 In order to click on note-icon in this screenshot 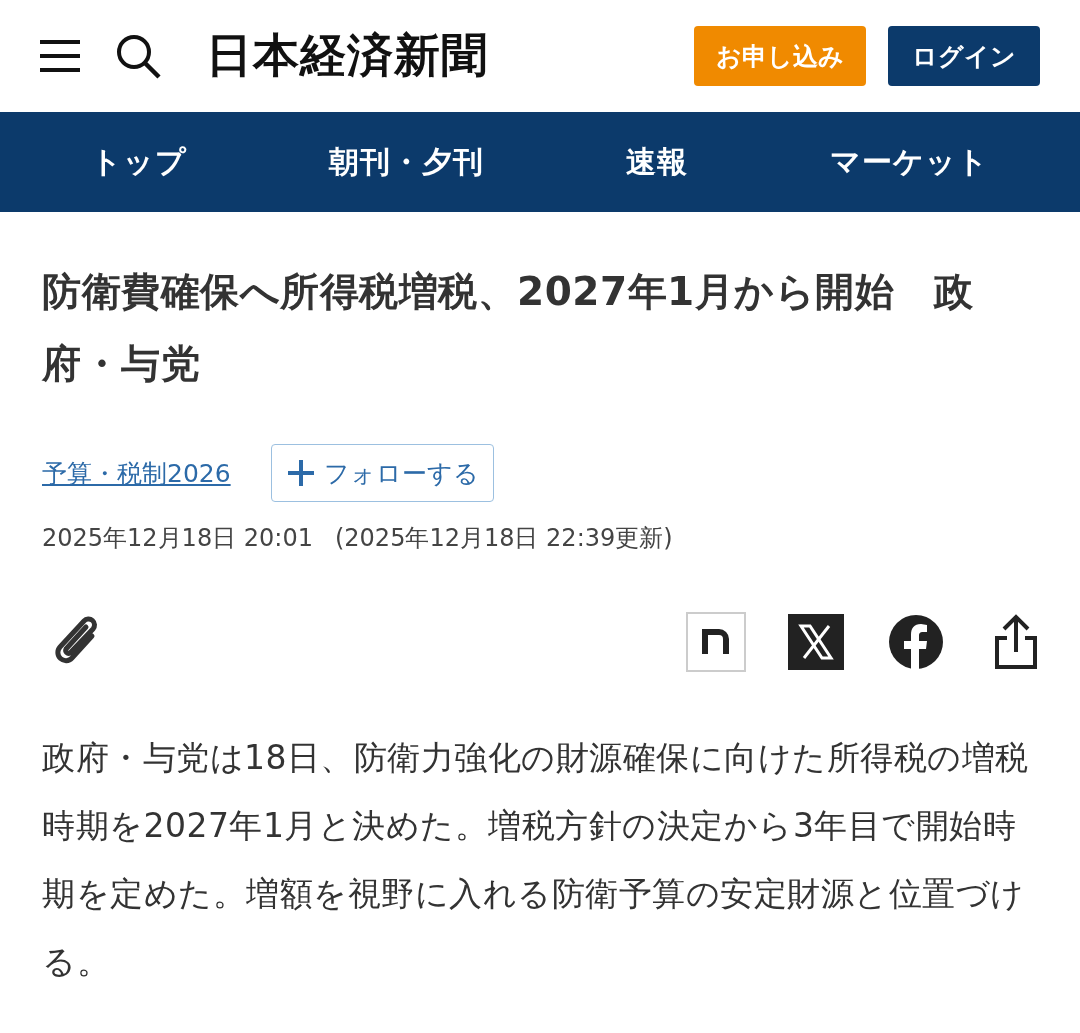, I will do `click(716, 642)`.